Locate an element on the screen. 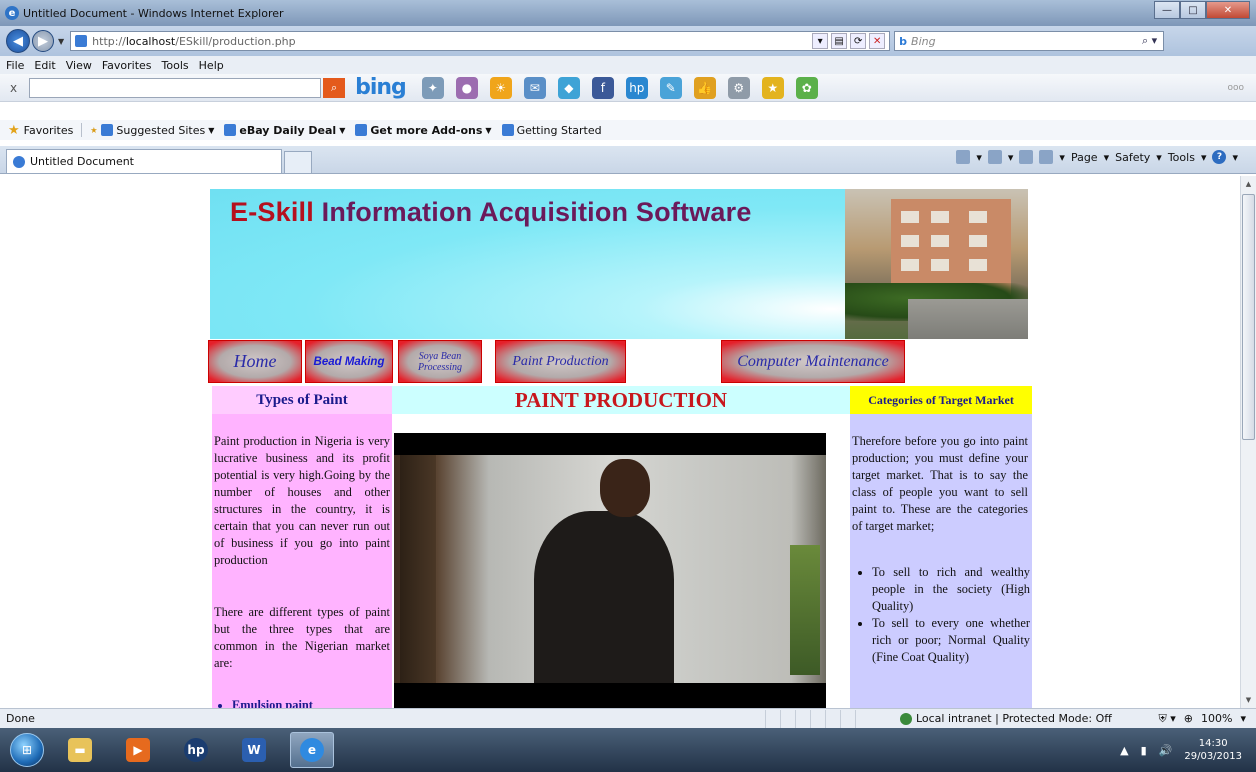  menu-bar: File Edit View Favorites Tools Help is located at coordinates (628, 65).